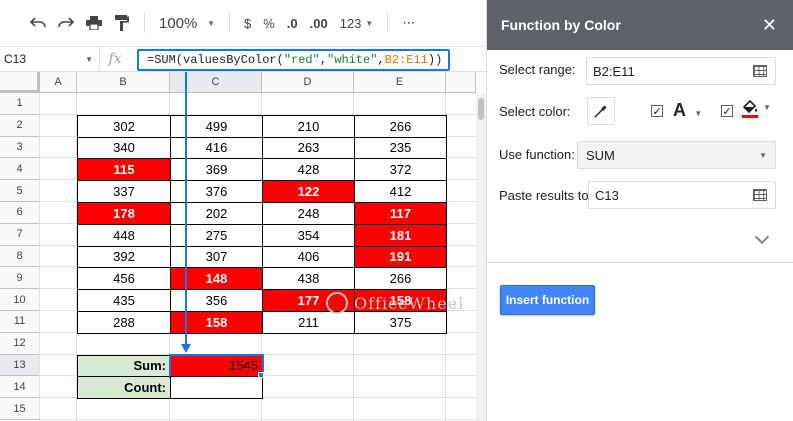 Image resolution: width=793 pixels, height=421 pixels. What do you see at coordinates (308, 235) in the screenshot?
I see `data-cell: 354` at bounding box center [308, 235].